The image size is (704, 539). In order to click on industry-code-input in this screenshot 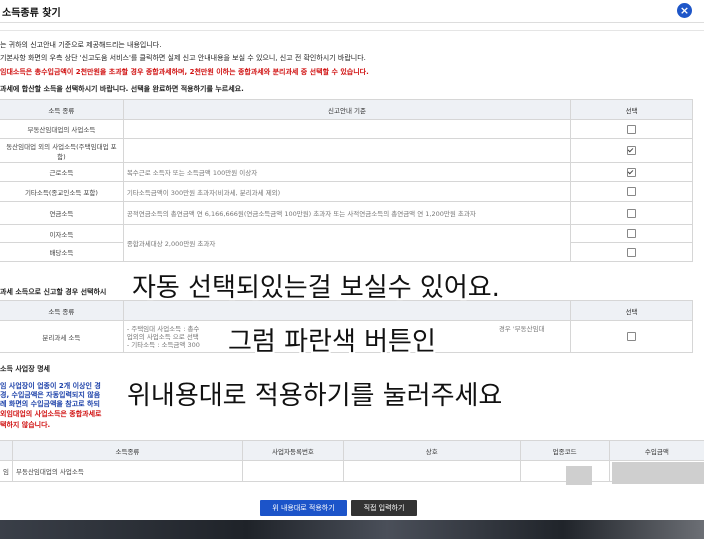, I will do `click(579, 475)`.